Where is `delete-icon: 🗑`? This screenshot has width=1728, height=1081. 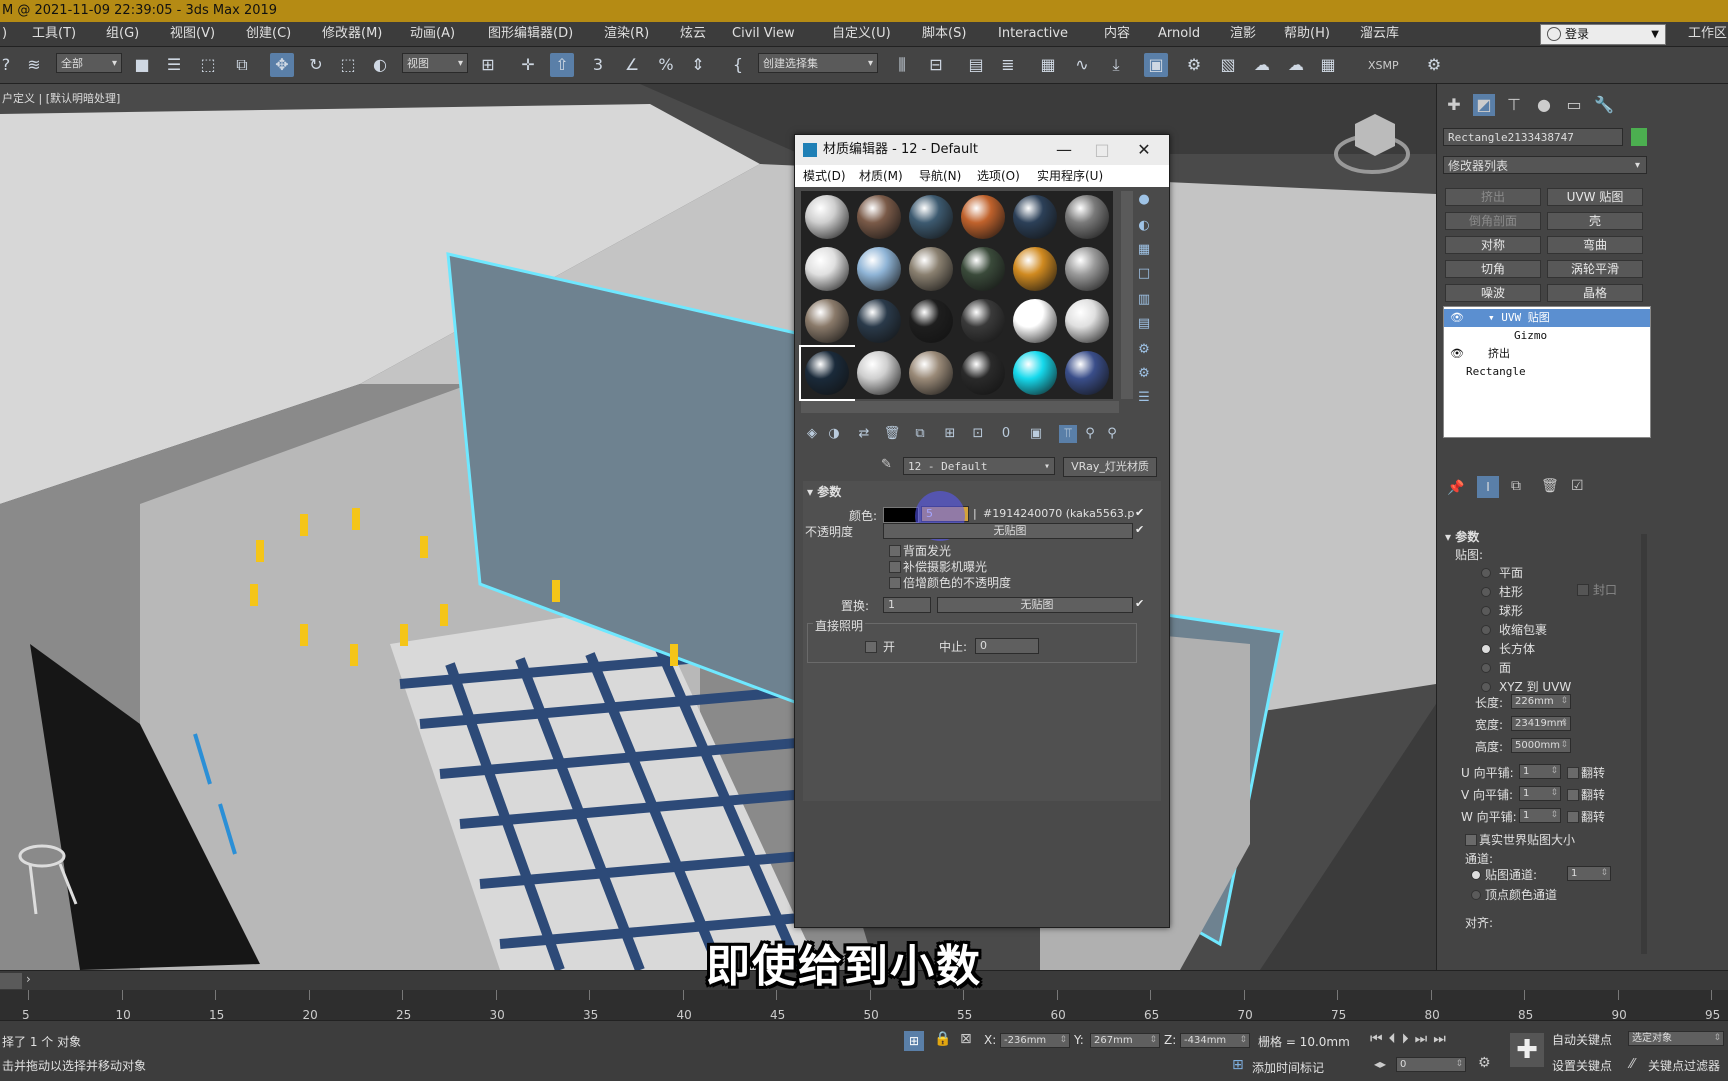 delete-icon: 🗑 is located at coordinates (892, 434).